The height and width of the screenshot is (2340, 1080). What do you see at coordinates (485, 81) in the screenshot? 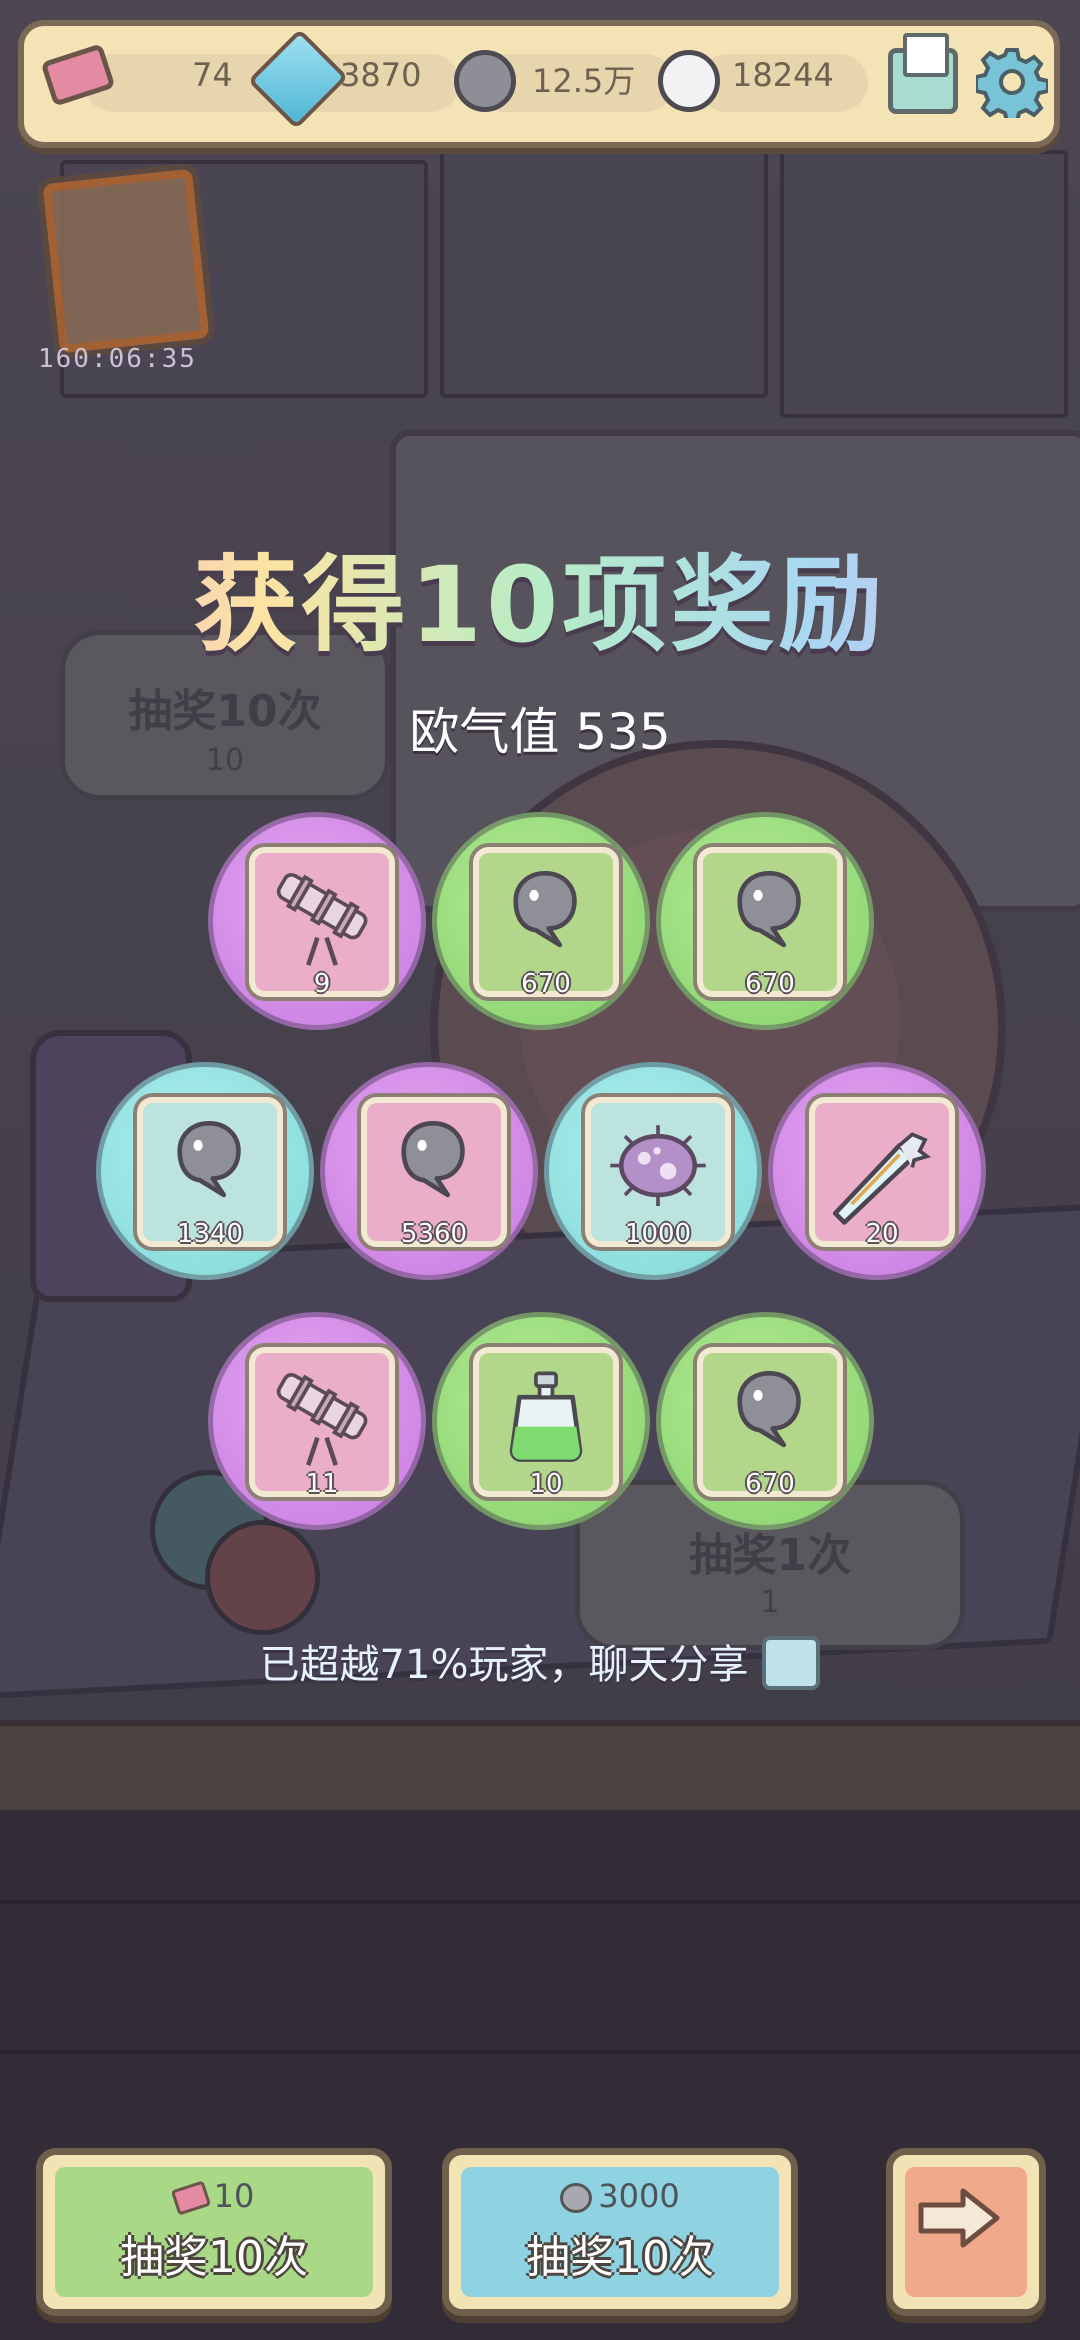
I see `gray-bubble-icon` at bounding box center [485, 81].